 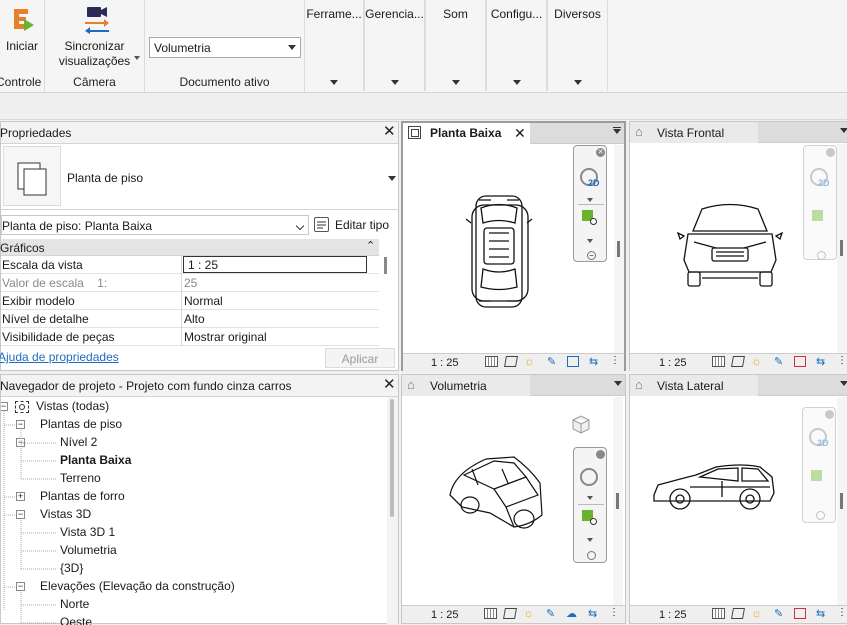 What do you see at coordinates (275, 264) in the screenshot?
I see `view-scale-input: 1 : 25` at bounding box center [275, 264].